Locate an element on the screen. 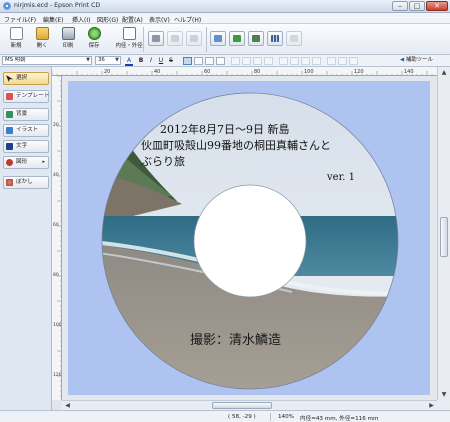 Image resolution: width=450 pixels, height=422 pixels. rotate-right-button is located at coordinates (294, 61).